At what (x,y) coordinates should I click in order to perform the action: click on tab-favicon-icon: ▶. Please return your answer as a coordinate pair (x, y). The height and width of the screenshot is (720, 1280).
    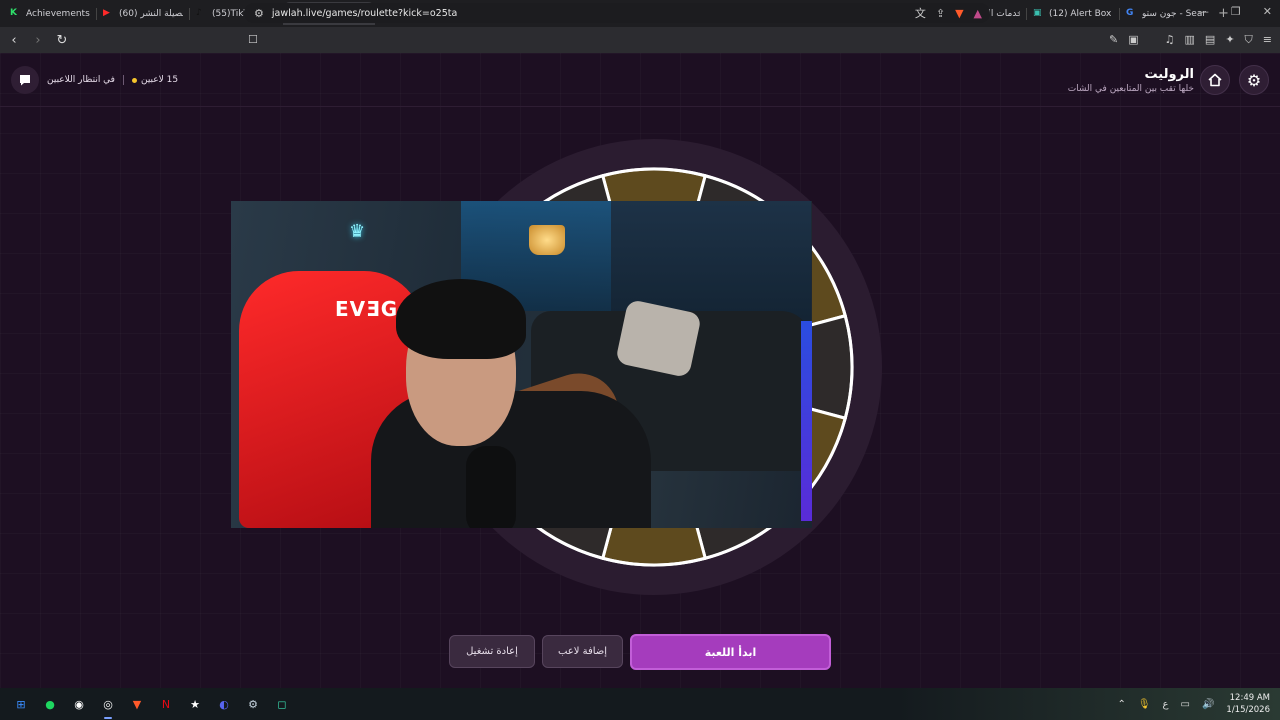
    Looking at the image, I should click on (106, 13).